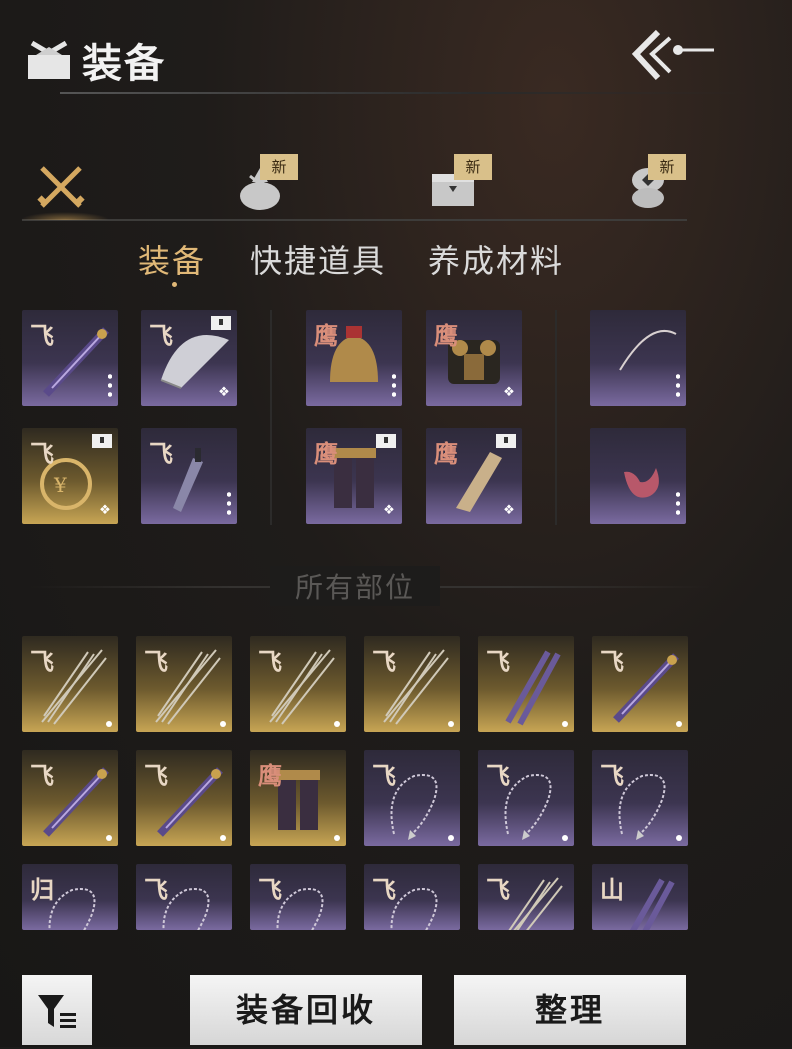 The width and height of the screenshot is (792, 1049). I want to click on equipped-slot-medallion: ¥ 飞 ❖, so click(70, 476).